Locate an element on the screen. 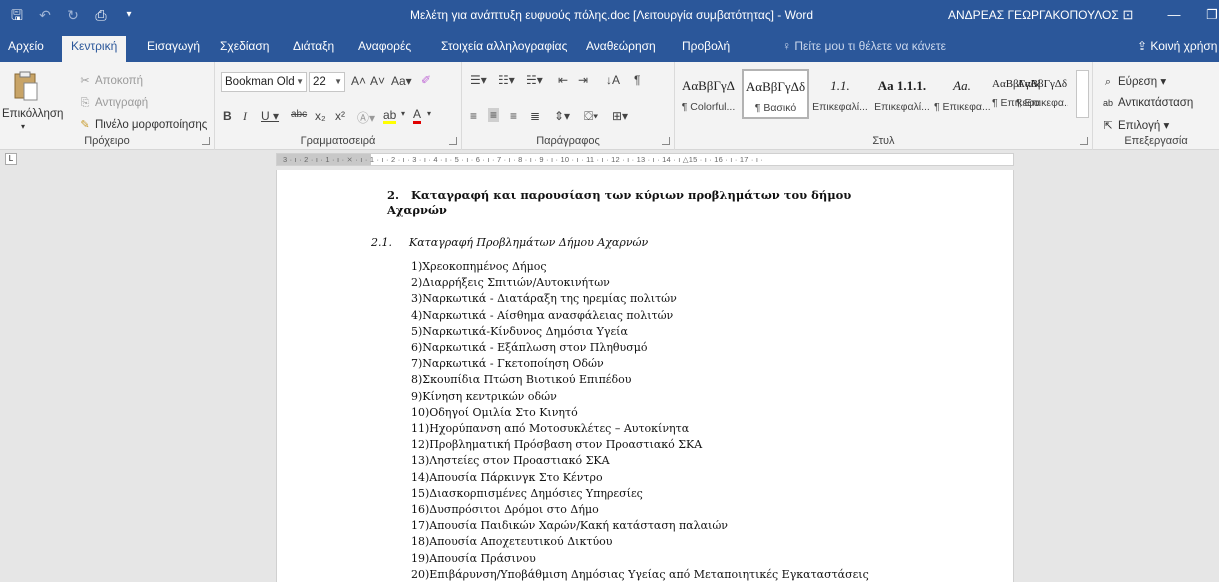 The image size is (1219, 582). shading-icon: ⛋▾ is located at coordinates (591, 116).